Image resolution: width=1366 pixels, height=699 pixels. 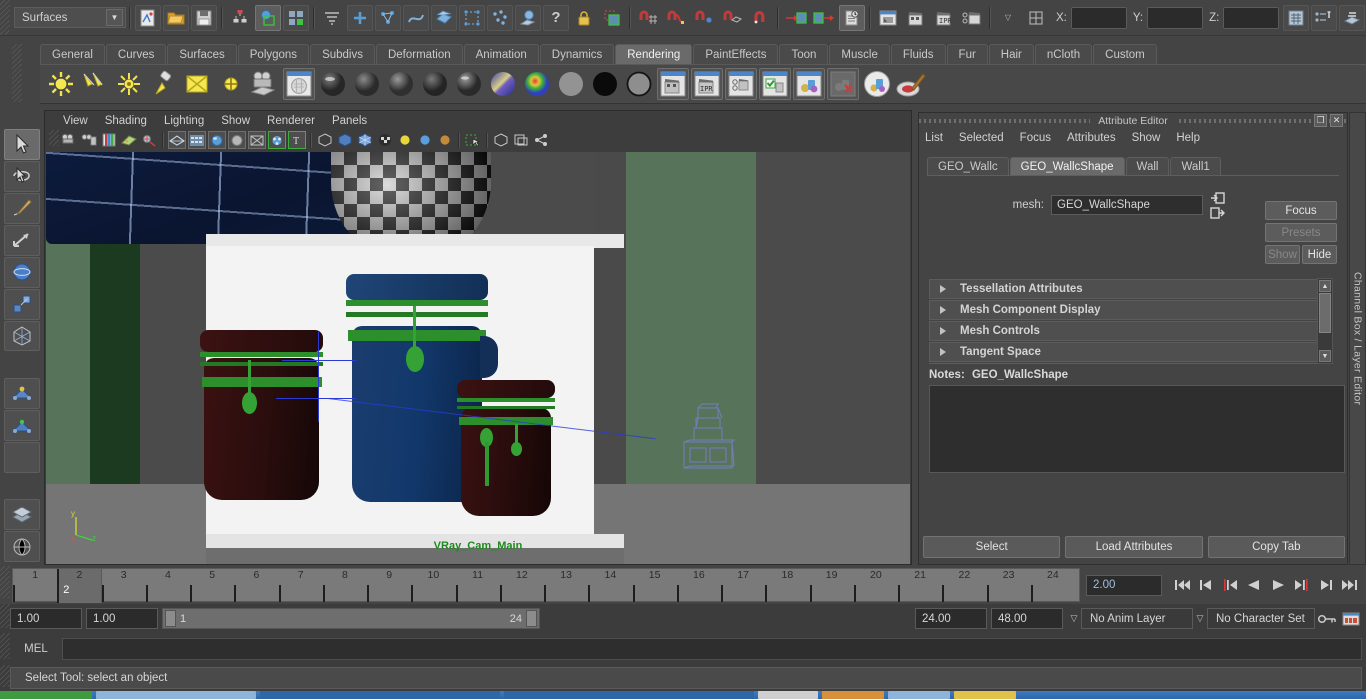 I want to click on shelf-tab-dynamics: Dynamics, so click(x=577, y=54).